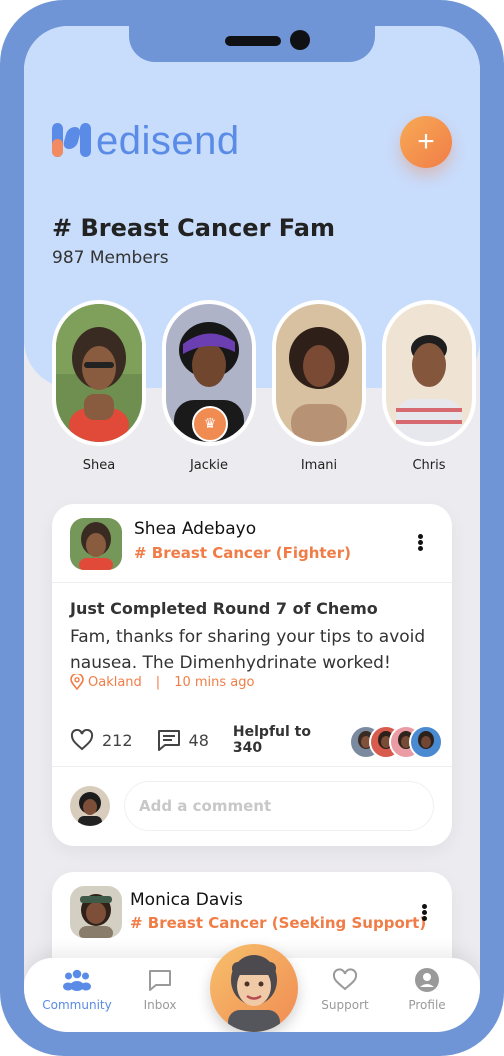 The height and width of the screenshot is (1056, 504). I want to click on tab-community: Community, so click(77, 989).